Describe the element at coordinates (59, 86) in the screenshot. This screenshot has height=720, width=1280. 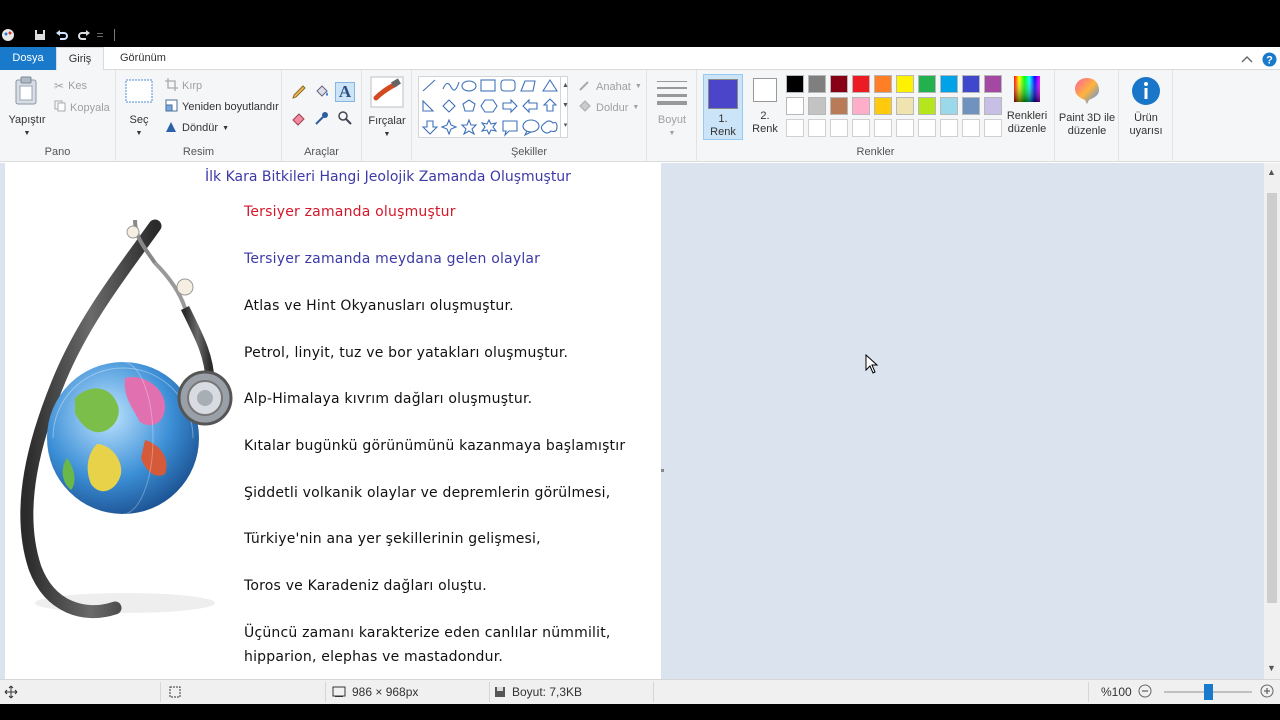
I see `scissors-icon: ✂` at that location.